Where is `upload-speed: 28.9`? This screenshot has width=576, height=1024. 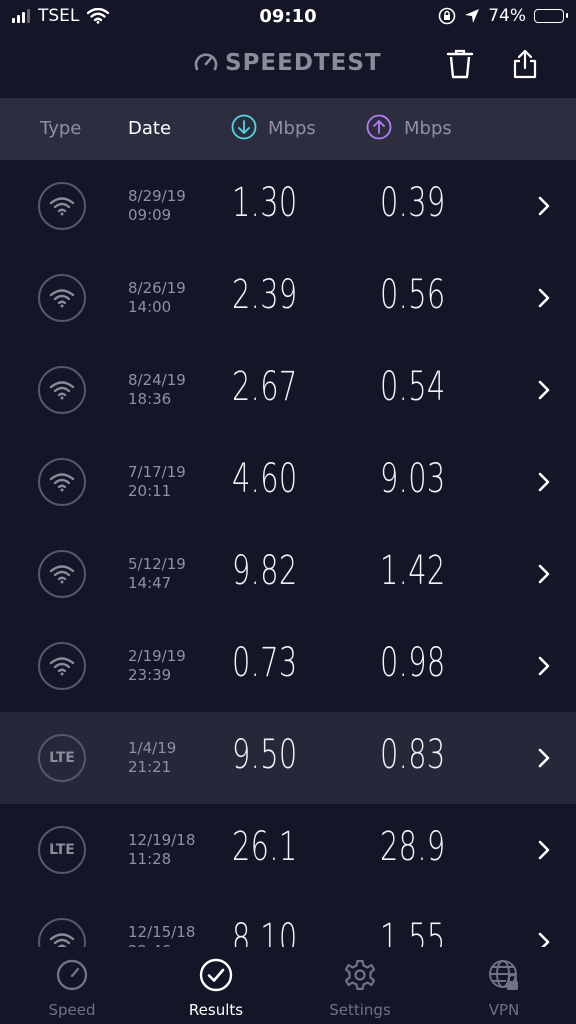
upload-speed: 28.9 is located at coordinates (413, 847).